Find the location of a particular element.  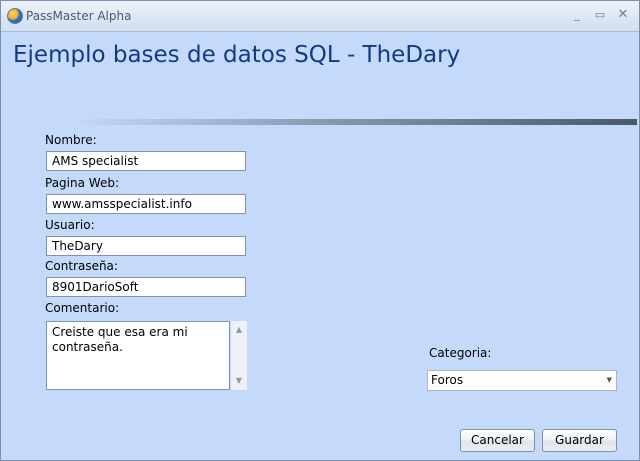

contrasena-label: Contraseña: is located at coordinates (81, 266).